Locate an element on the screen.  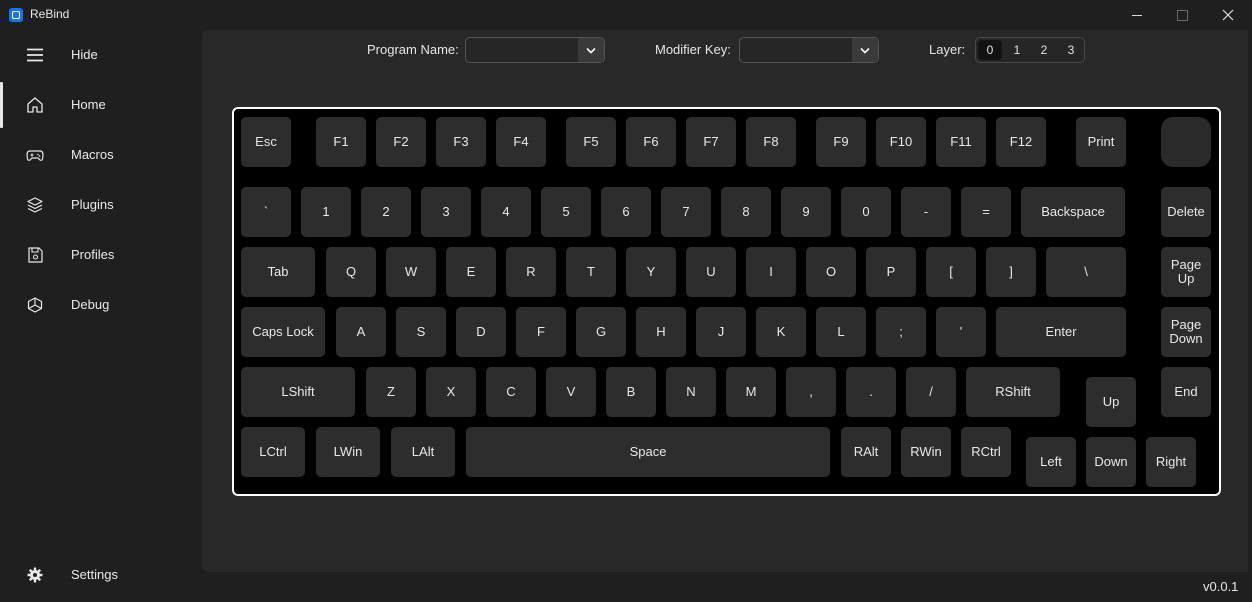
key-right-shift: RShift is located at coordinates (1013, 392).